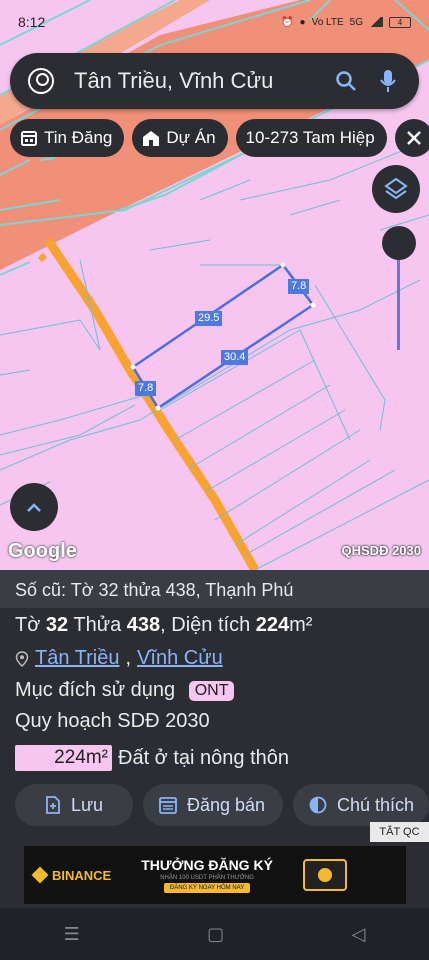 This screenshot has height=960, width=429. Describe the element at coordinates (399, 243) in the screenshot. I see `opacity-slider-knob` at that location.